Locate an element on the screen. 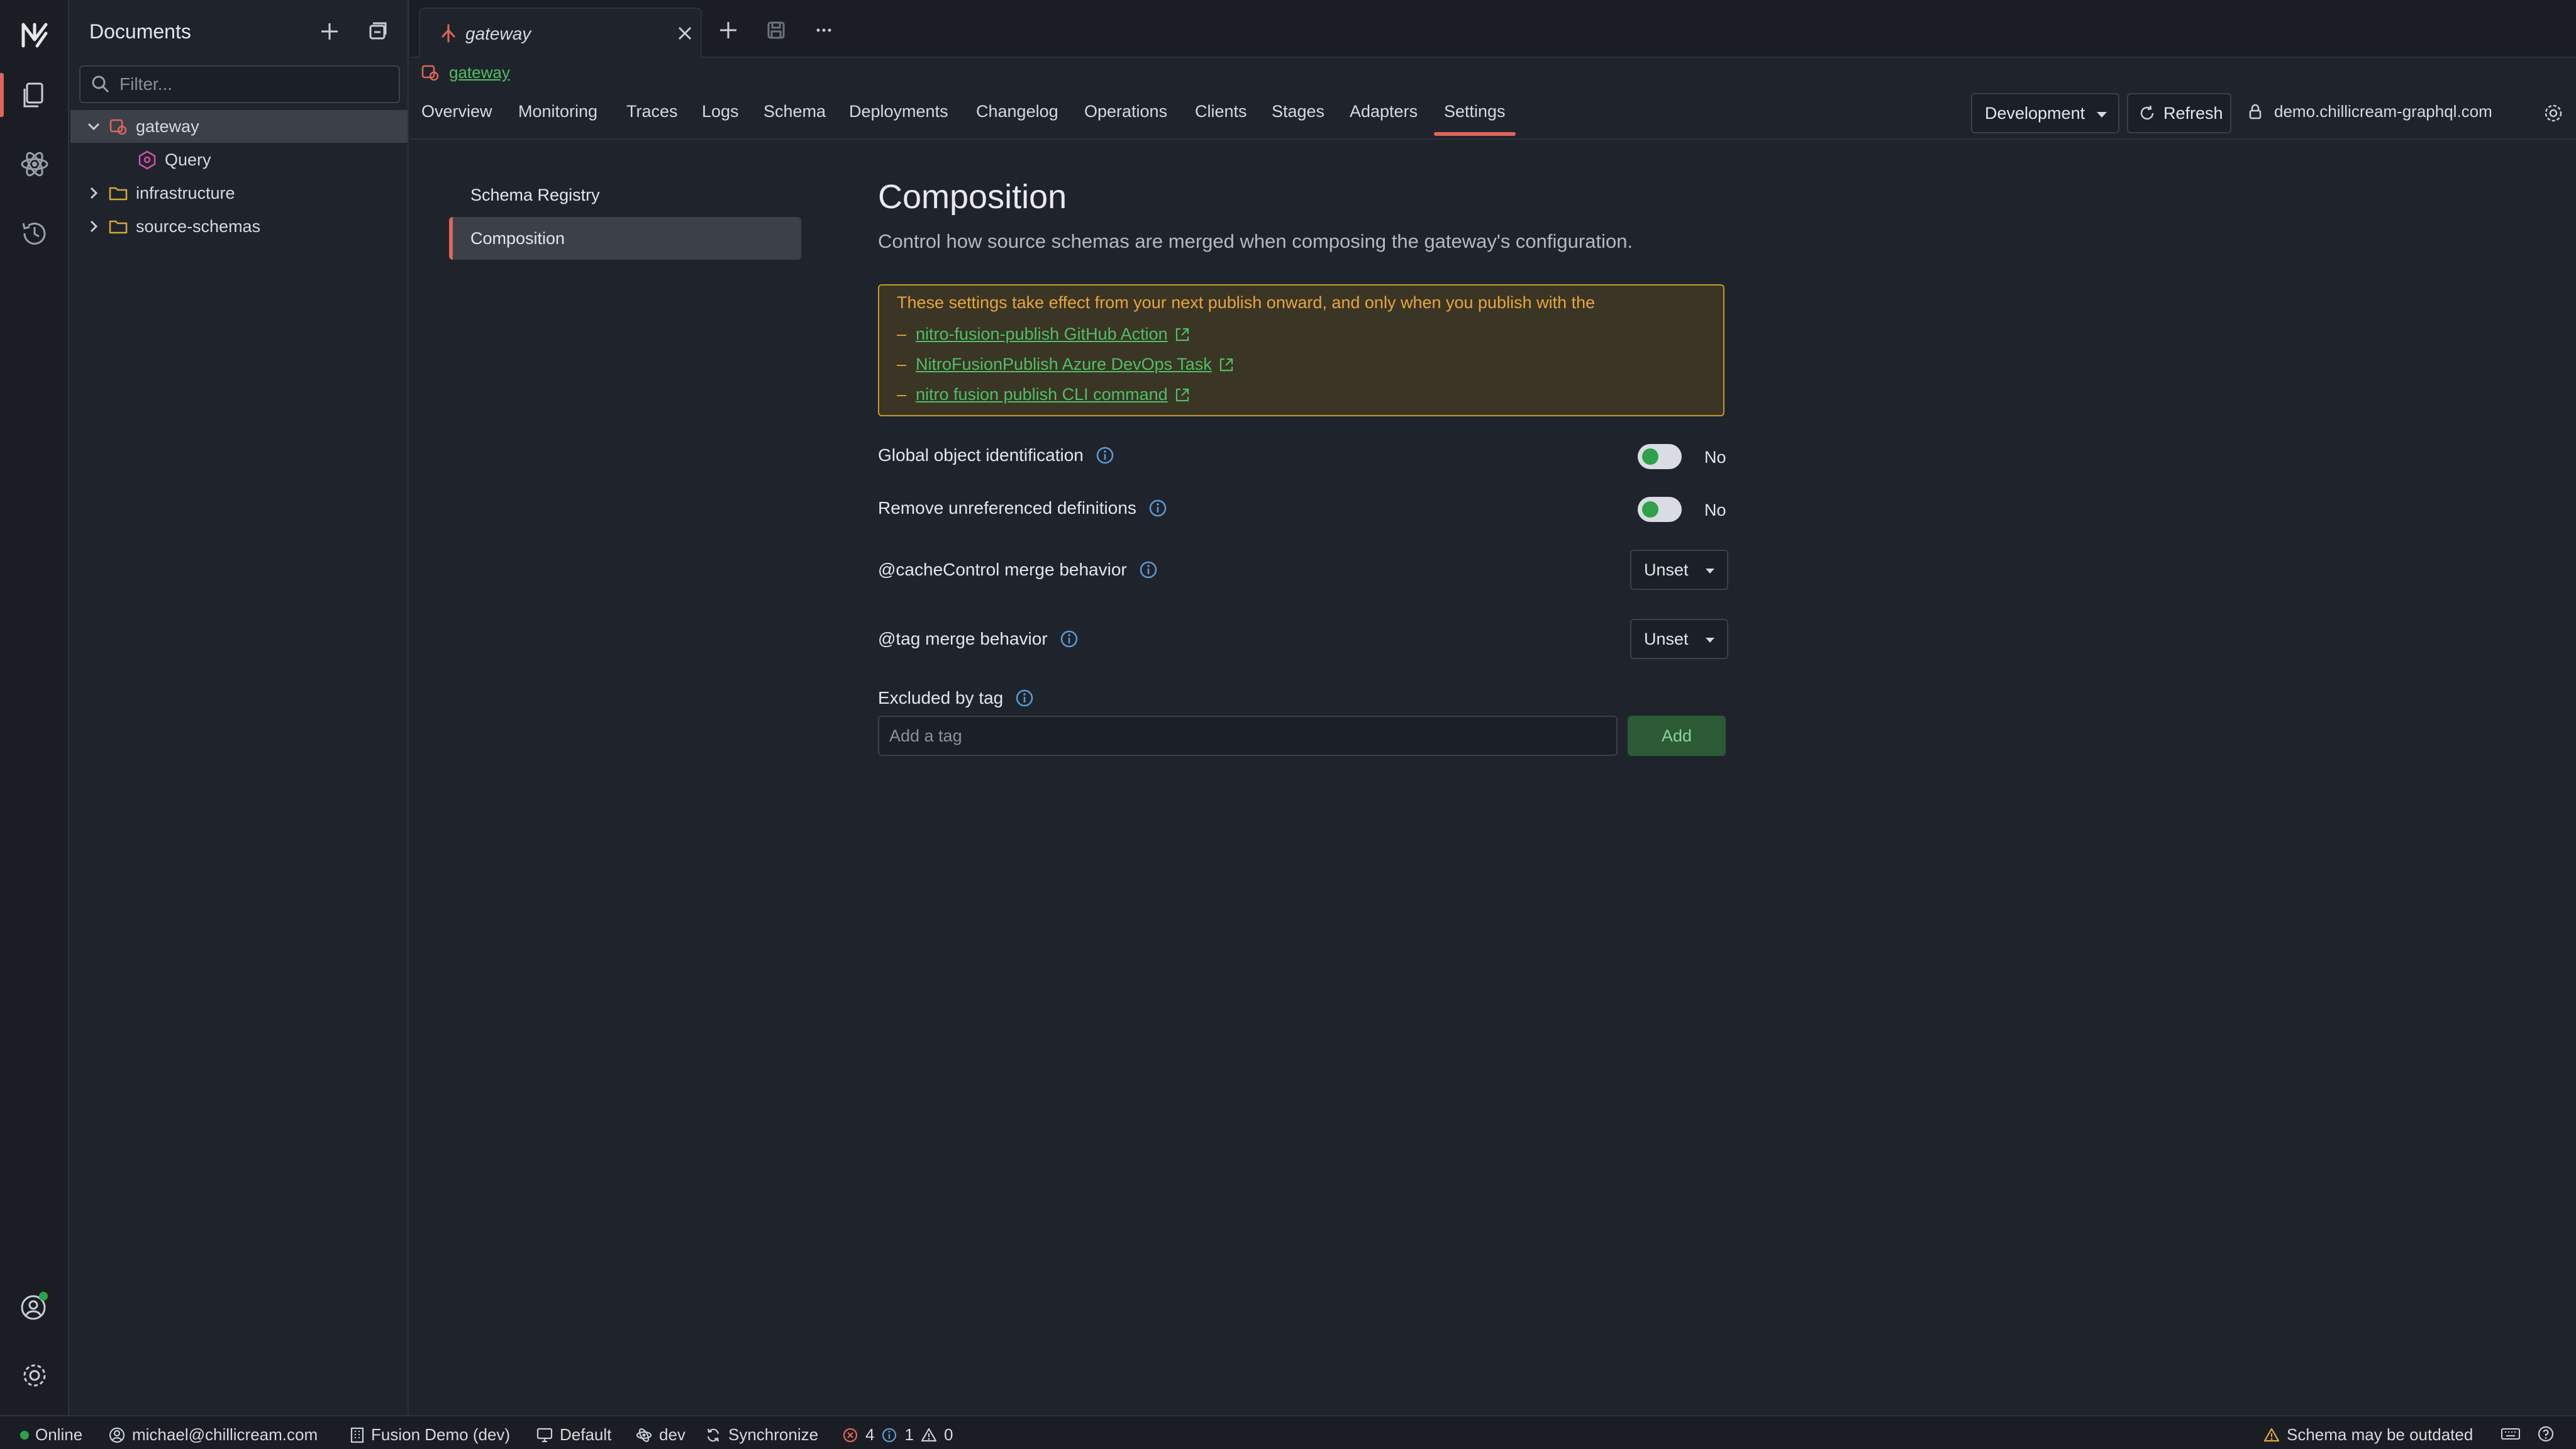  nav-changelog: Changelog is located at coordinates (1017, 111).